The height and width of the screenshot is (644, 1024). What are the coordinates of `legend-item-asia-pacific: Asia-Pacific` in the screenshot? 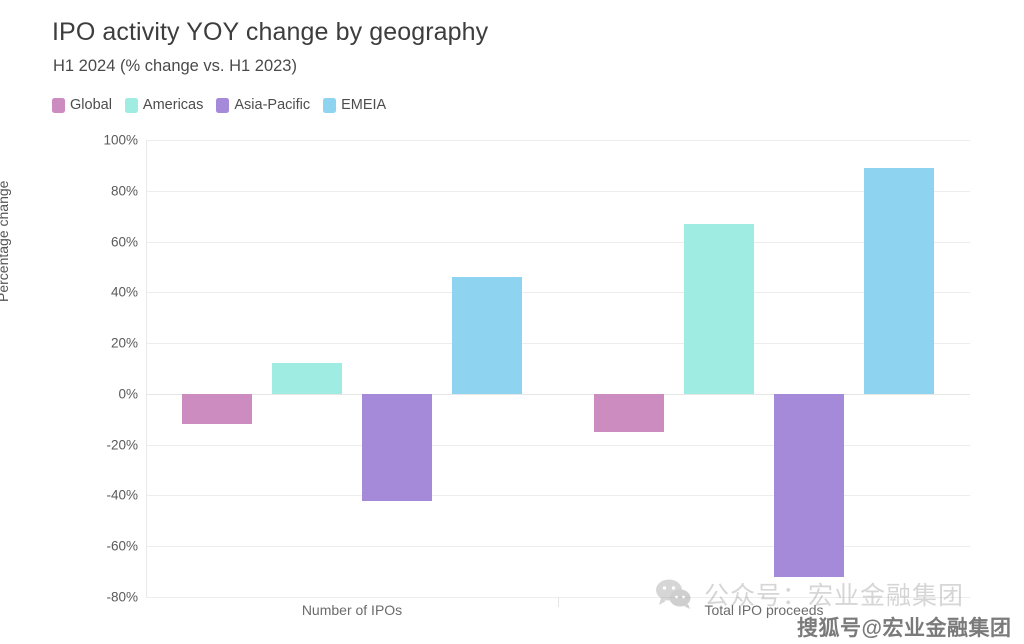 It's located at (263, 105).